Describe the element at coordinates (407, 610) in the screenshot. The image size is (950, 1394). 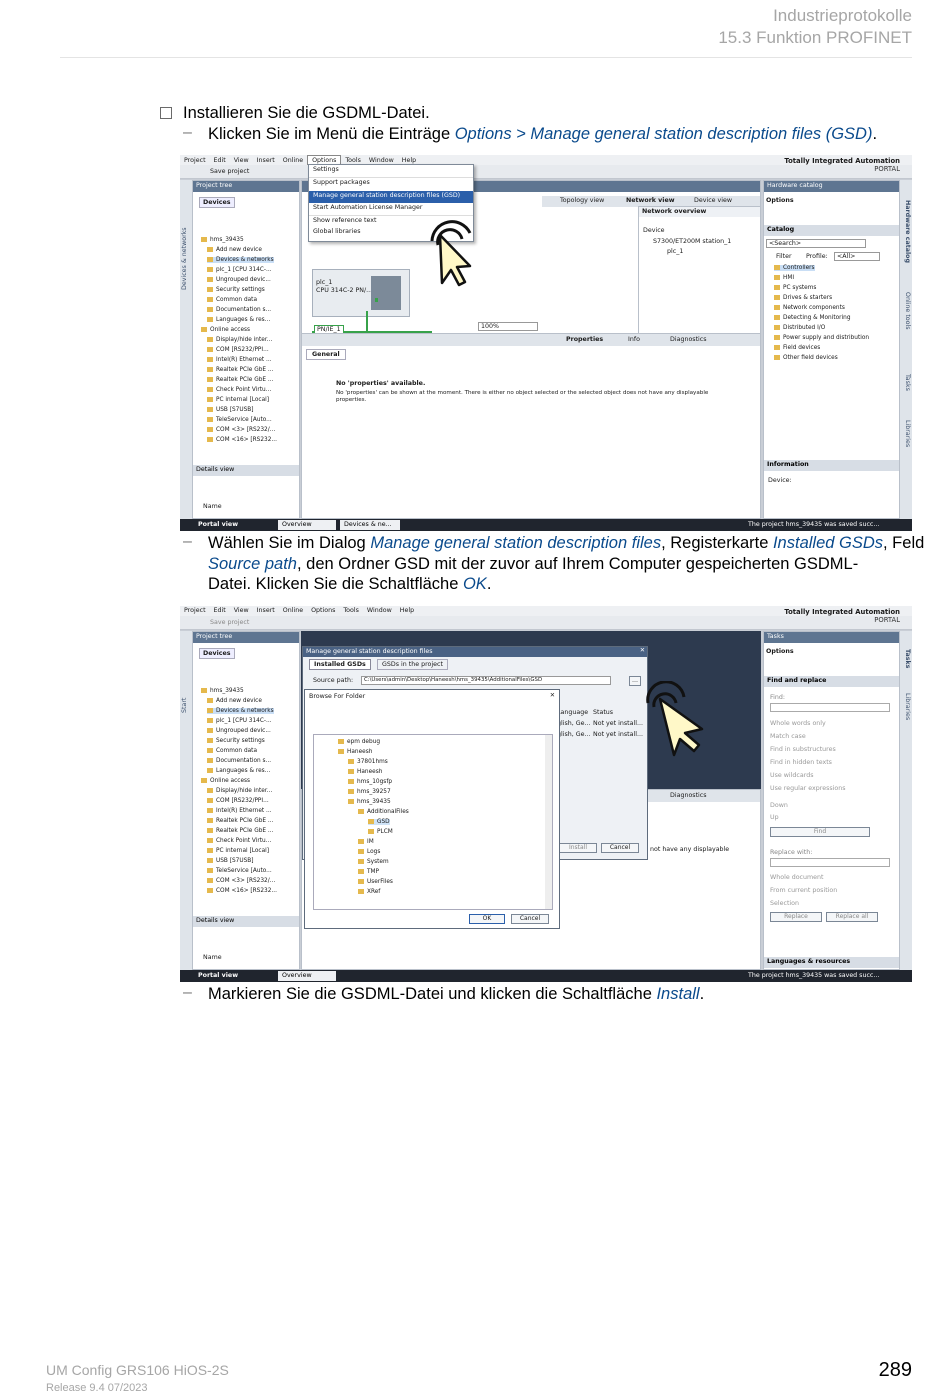
I see `menu-help: Help` at that location.